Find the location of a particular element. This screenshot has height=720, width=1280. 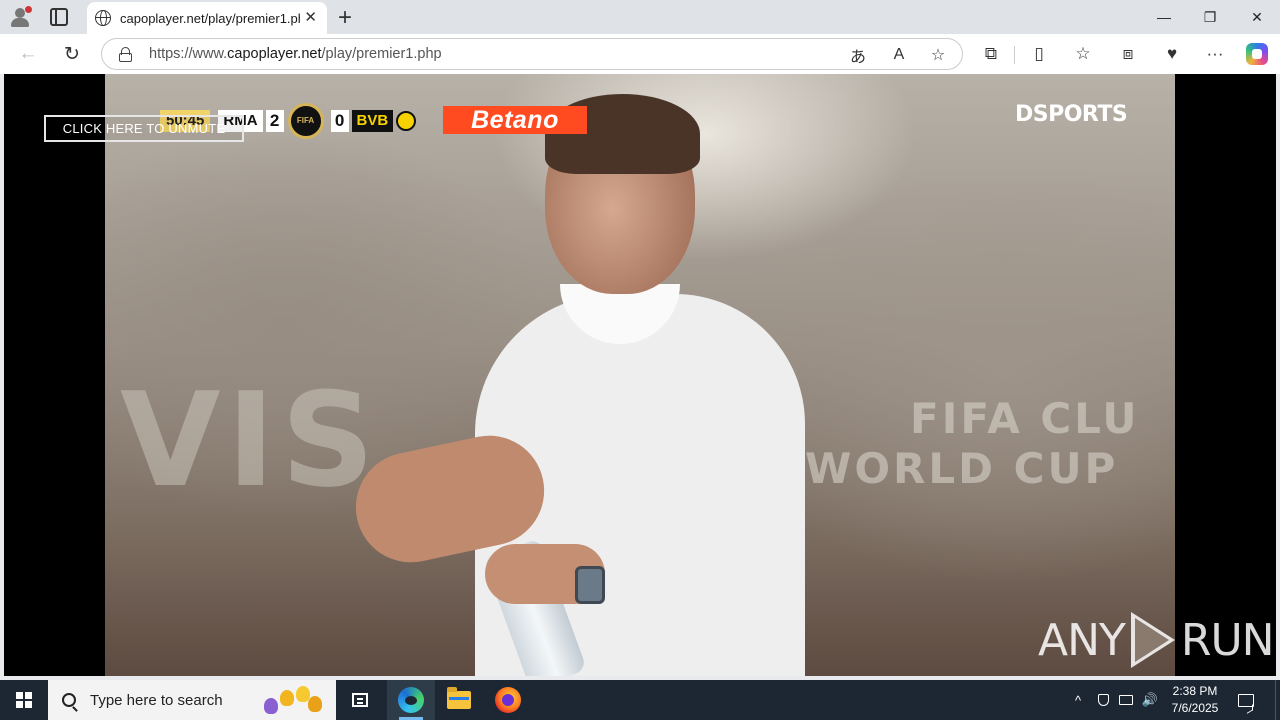

windows-logo-icon is located at coordinates (24, 700).